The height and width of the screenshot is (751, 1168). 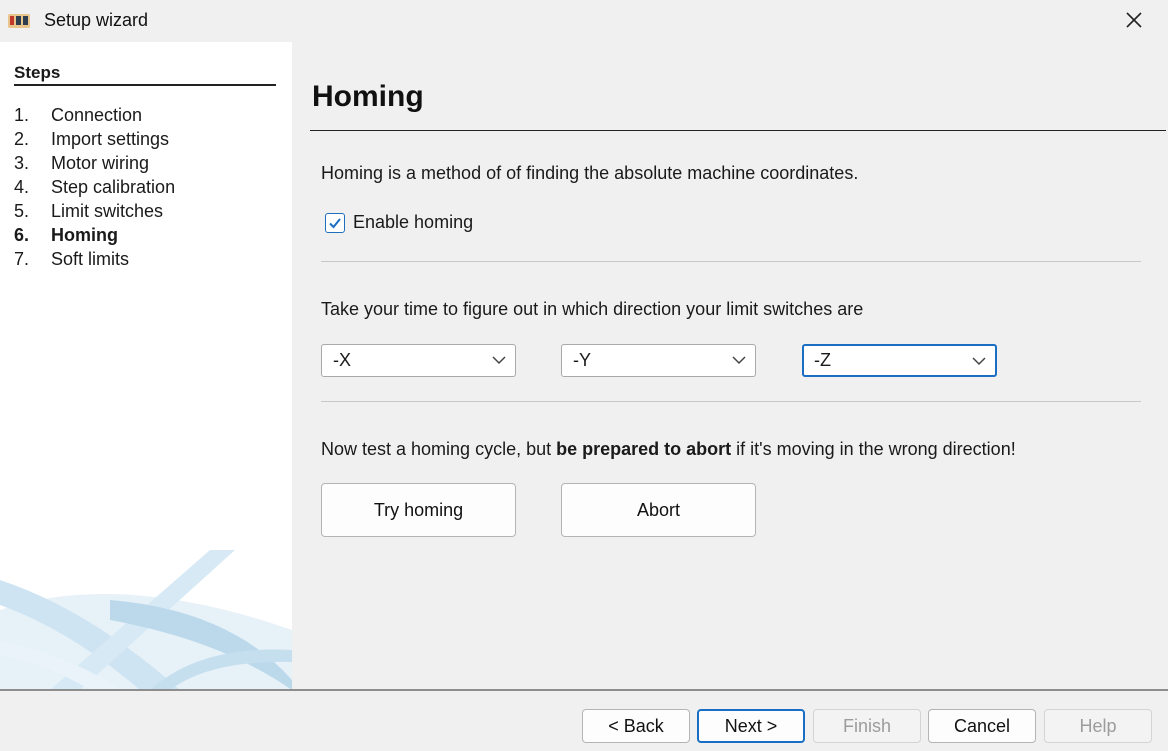 I want to click on ugs-logo-icon, so click(x=19, y=21).